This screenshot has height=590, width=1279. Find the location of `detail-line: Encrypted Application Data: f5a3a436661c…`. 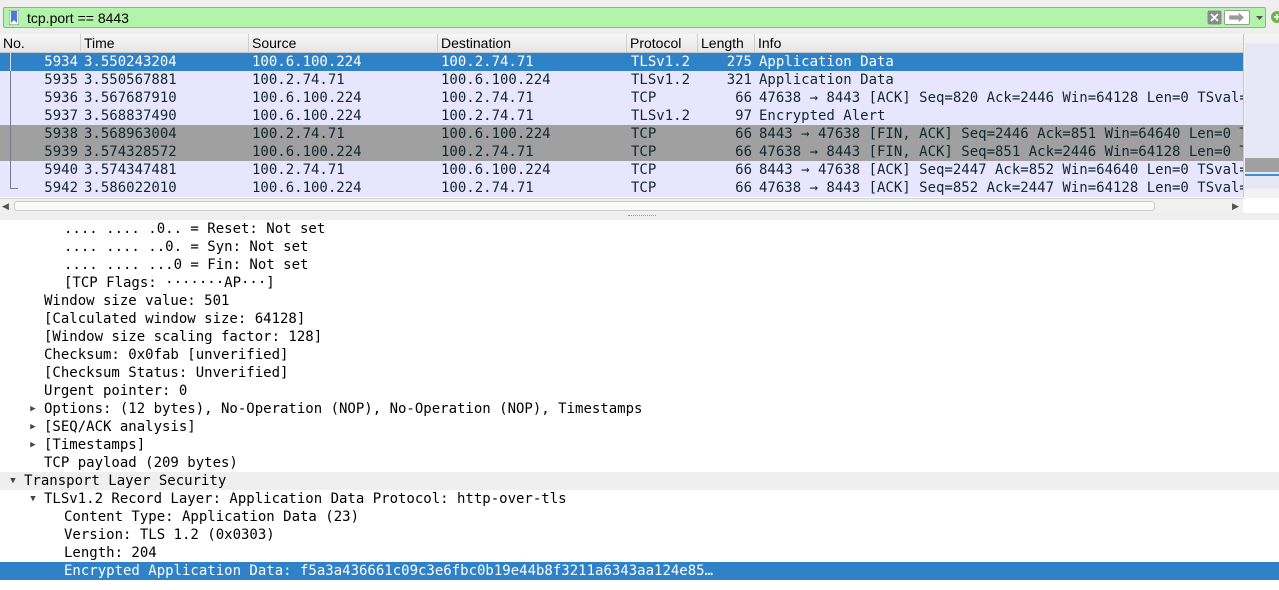

detail-line: Encrypted Application Data: f5a3a436661c… is located at coordinates (639, 571).